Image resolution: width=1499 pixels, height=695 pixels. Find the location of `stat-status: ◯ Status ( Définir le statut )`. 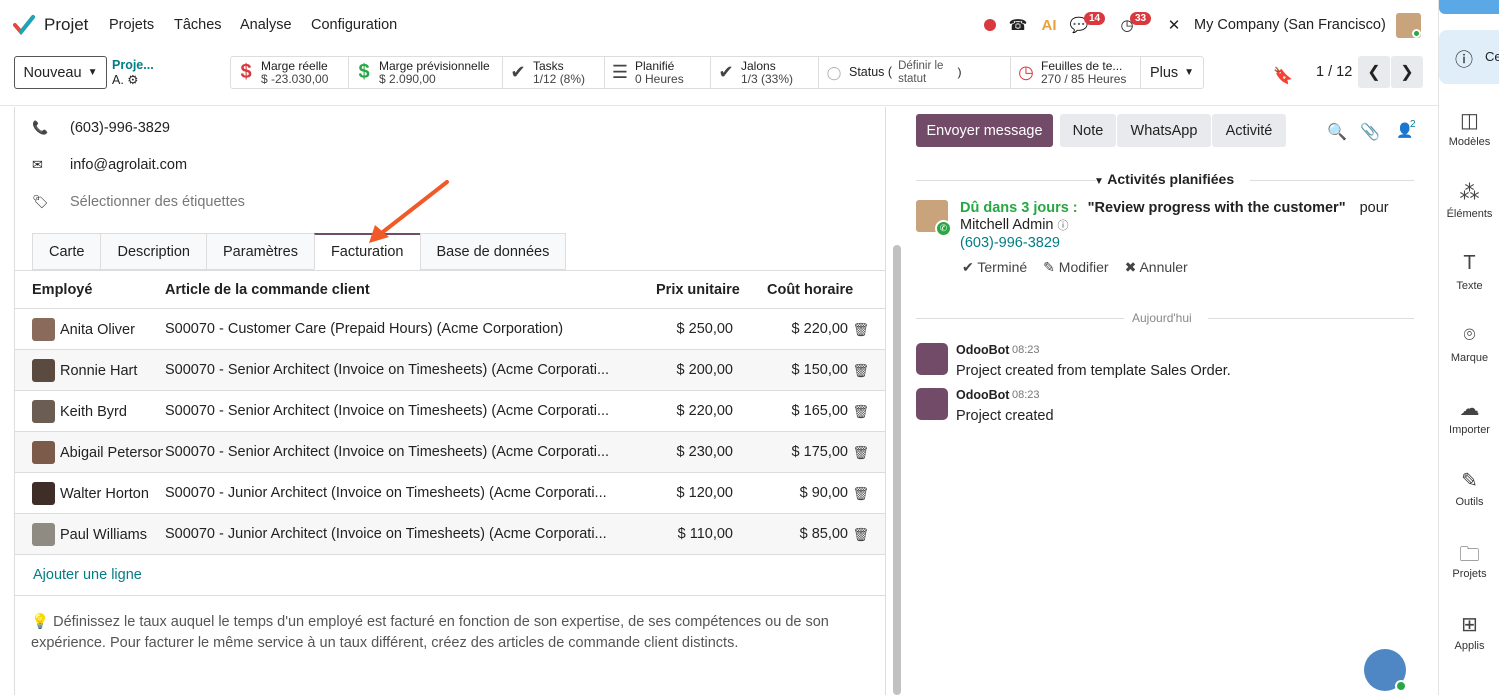

stat-status: ◯ Status ( Définir le statut ) is located at coordinates (915, 72).